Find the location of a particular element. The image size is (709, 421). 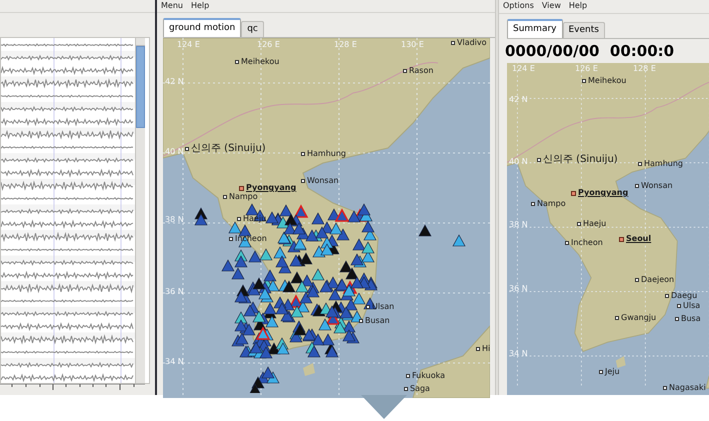

tab: qc is located at coordinates (252, 29).